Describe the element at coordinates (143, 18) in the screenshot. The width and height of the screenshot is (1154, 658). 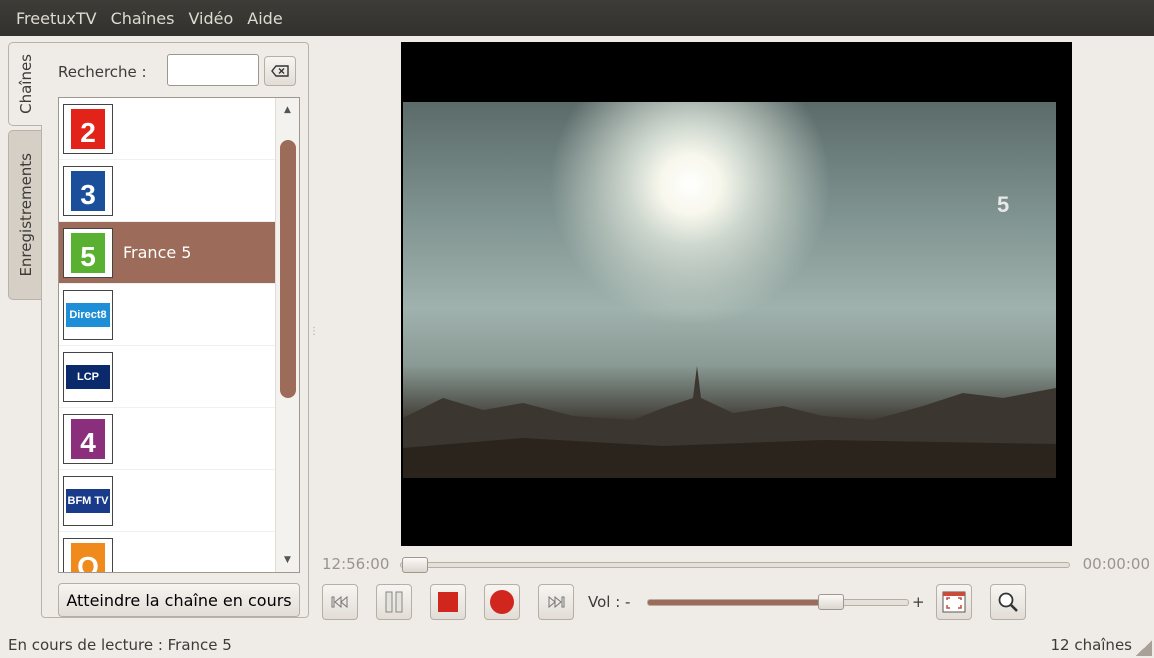
I see `menu-chaines: Chaînes` at that location.